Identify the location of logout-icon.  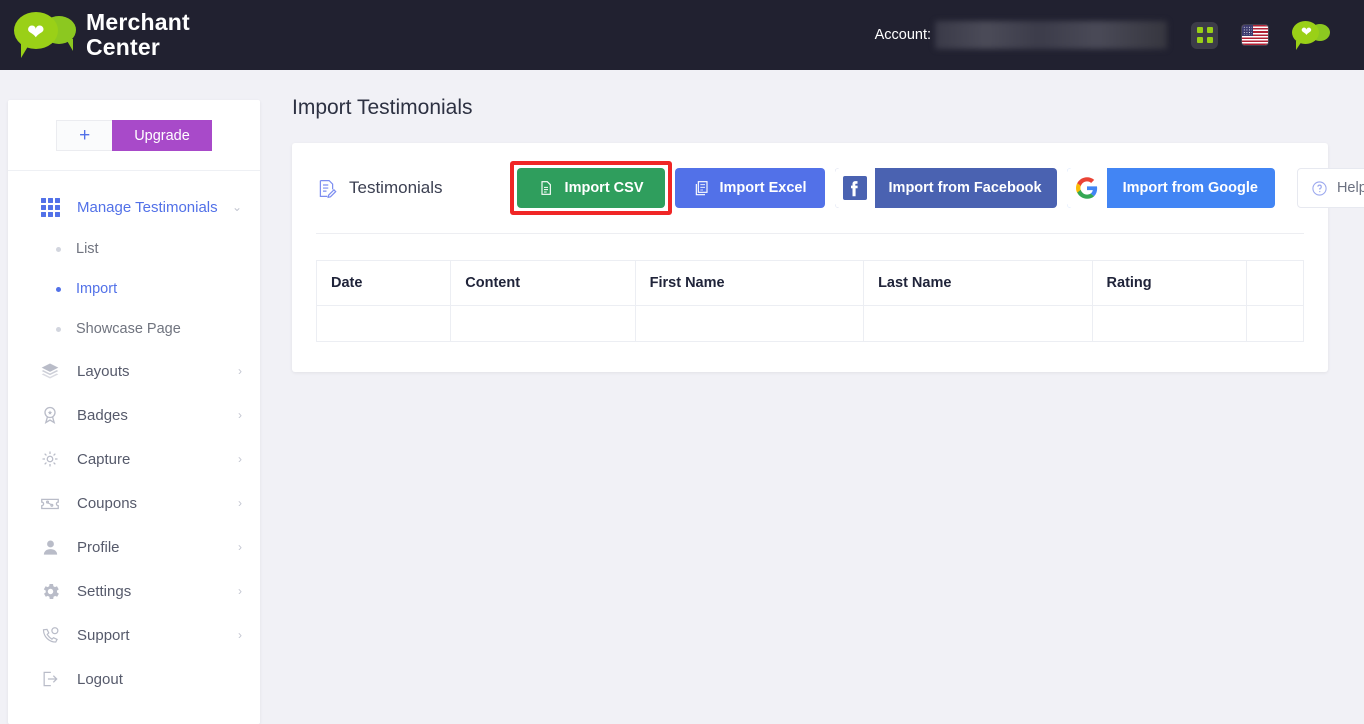
(50, 679).